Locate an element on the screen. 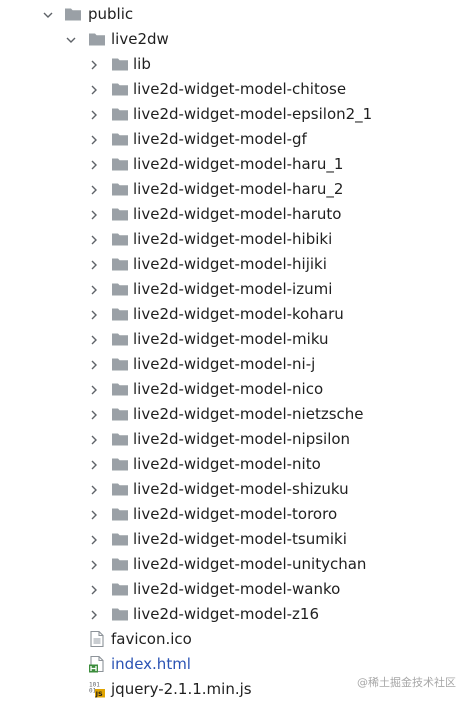 The width and height of the screenshot is (468, 704). watermark: @稀土掘金技术社区 is located at coordinates (406, 682).